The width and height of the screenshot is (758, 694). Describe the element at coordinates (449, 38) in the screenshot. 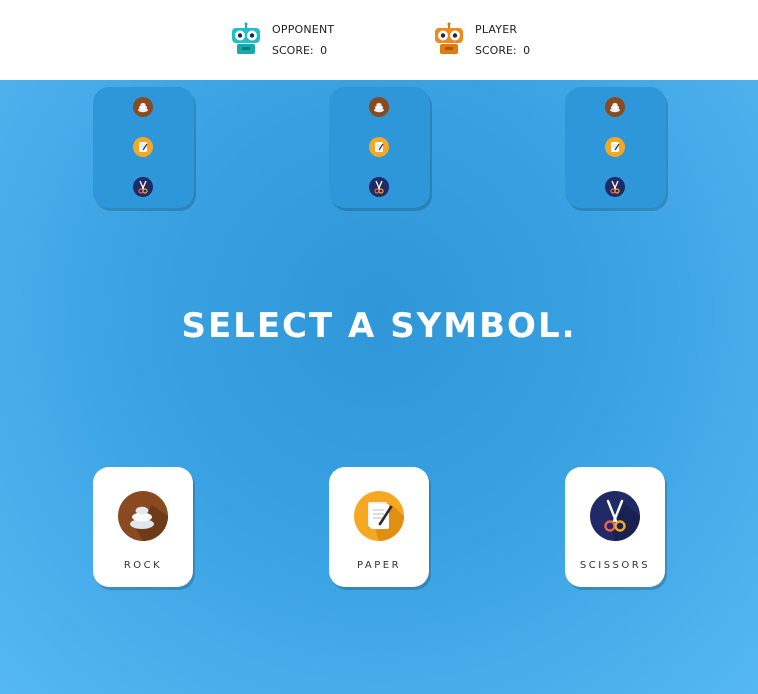

I see `robot-orange-icon` at that location.